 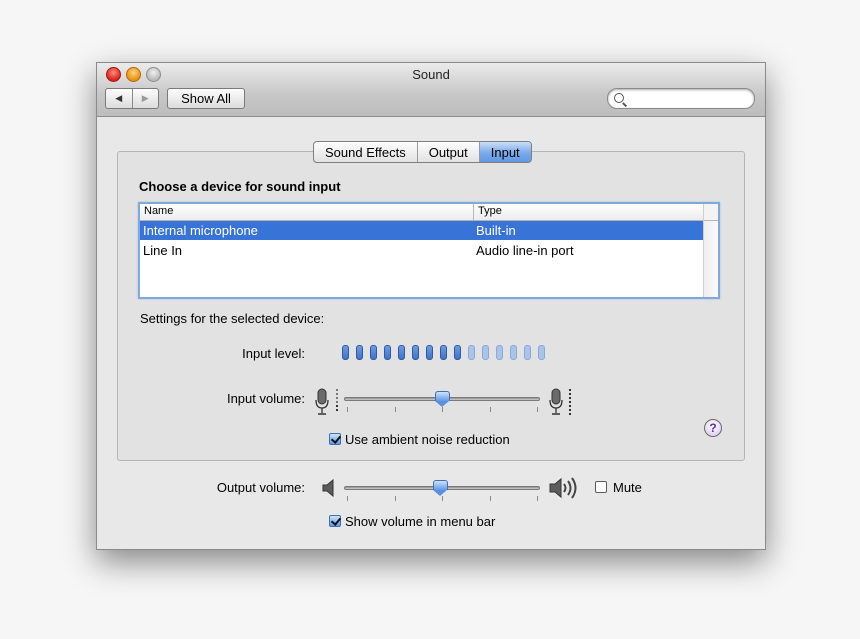 I want to click on settings-label: Settings for the selected device:, so click(x=232, y=318).